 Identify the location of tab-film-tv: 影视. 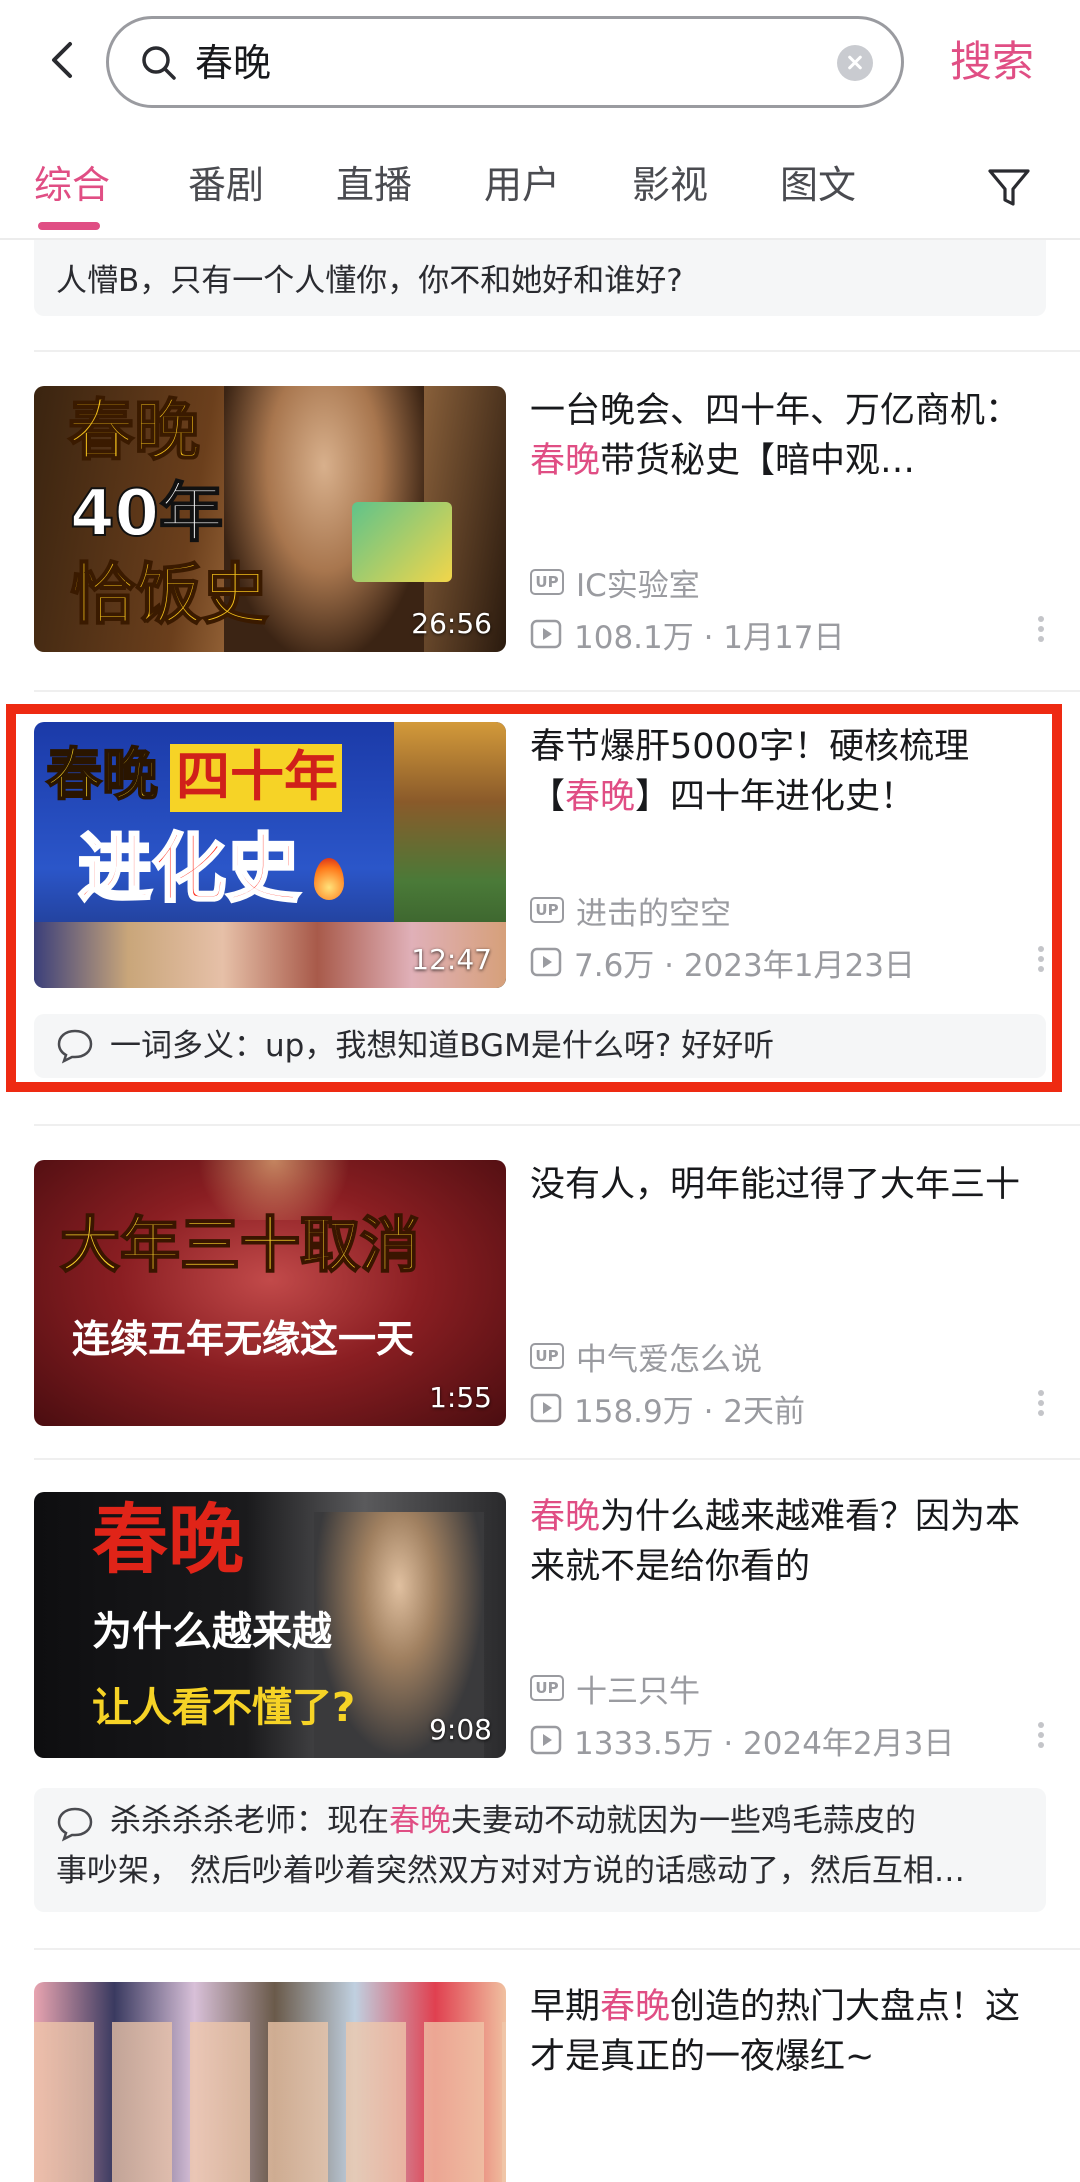
(670, 185).